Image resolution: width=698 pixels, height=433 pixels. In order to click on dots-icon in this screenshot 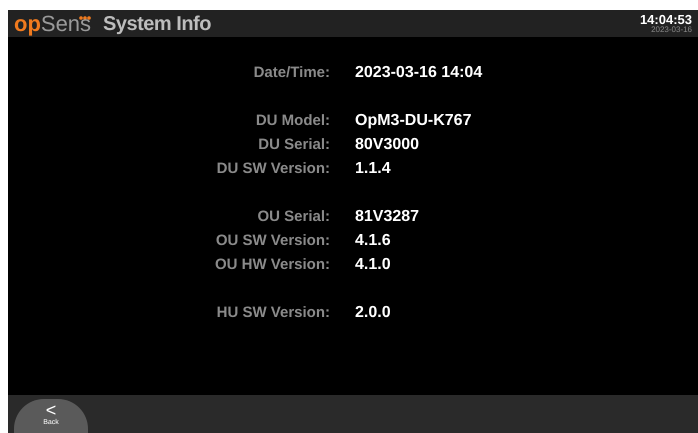, I will do `click(85, 17)`.